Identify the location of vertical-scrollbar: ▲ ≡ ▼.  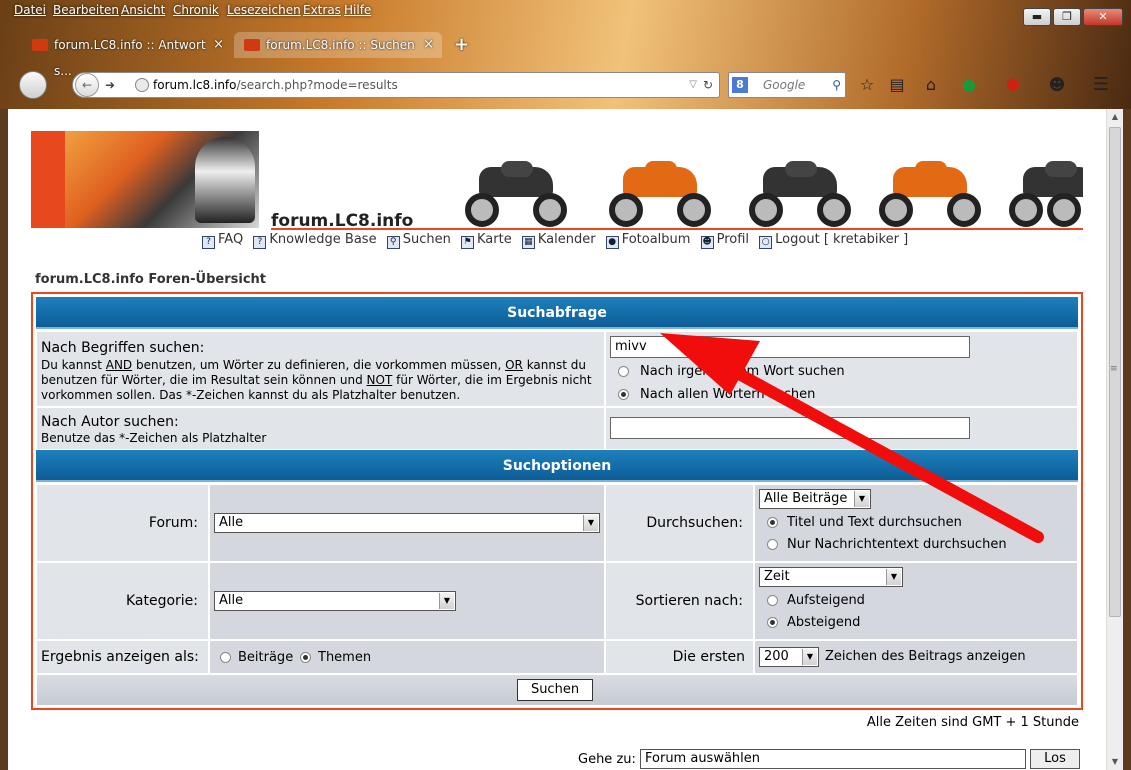
(1114, 439).